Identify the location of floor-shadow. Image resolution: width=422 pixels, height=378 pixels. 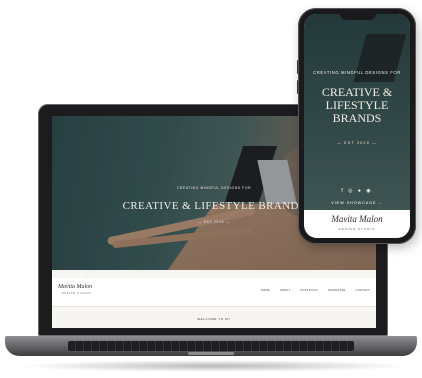
(213, 366).